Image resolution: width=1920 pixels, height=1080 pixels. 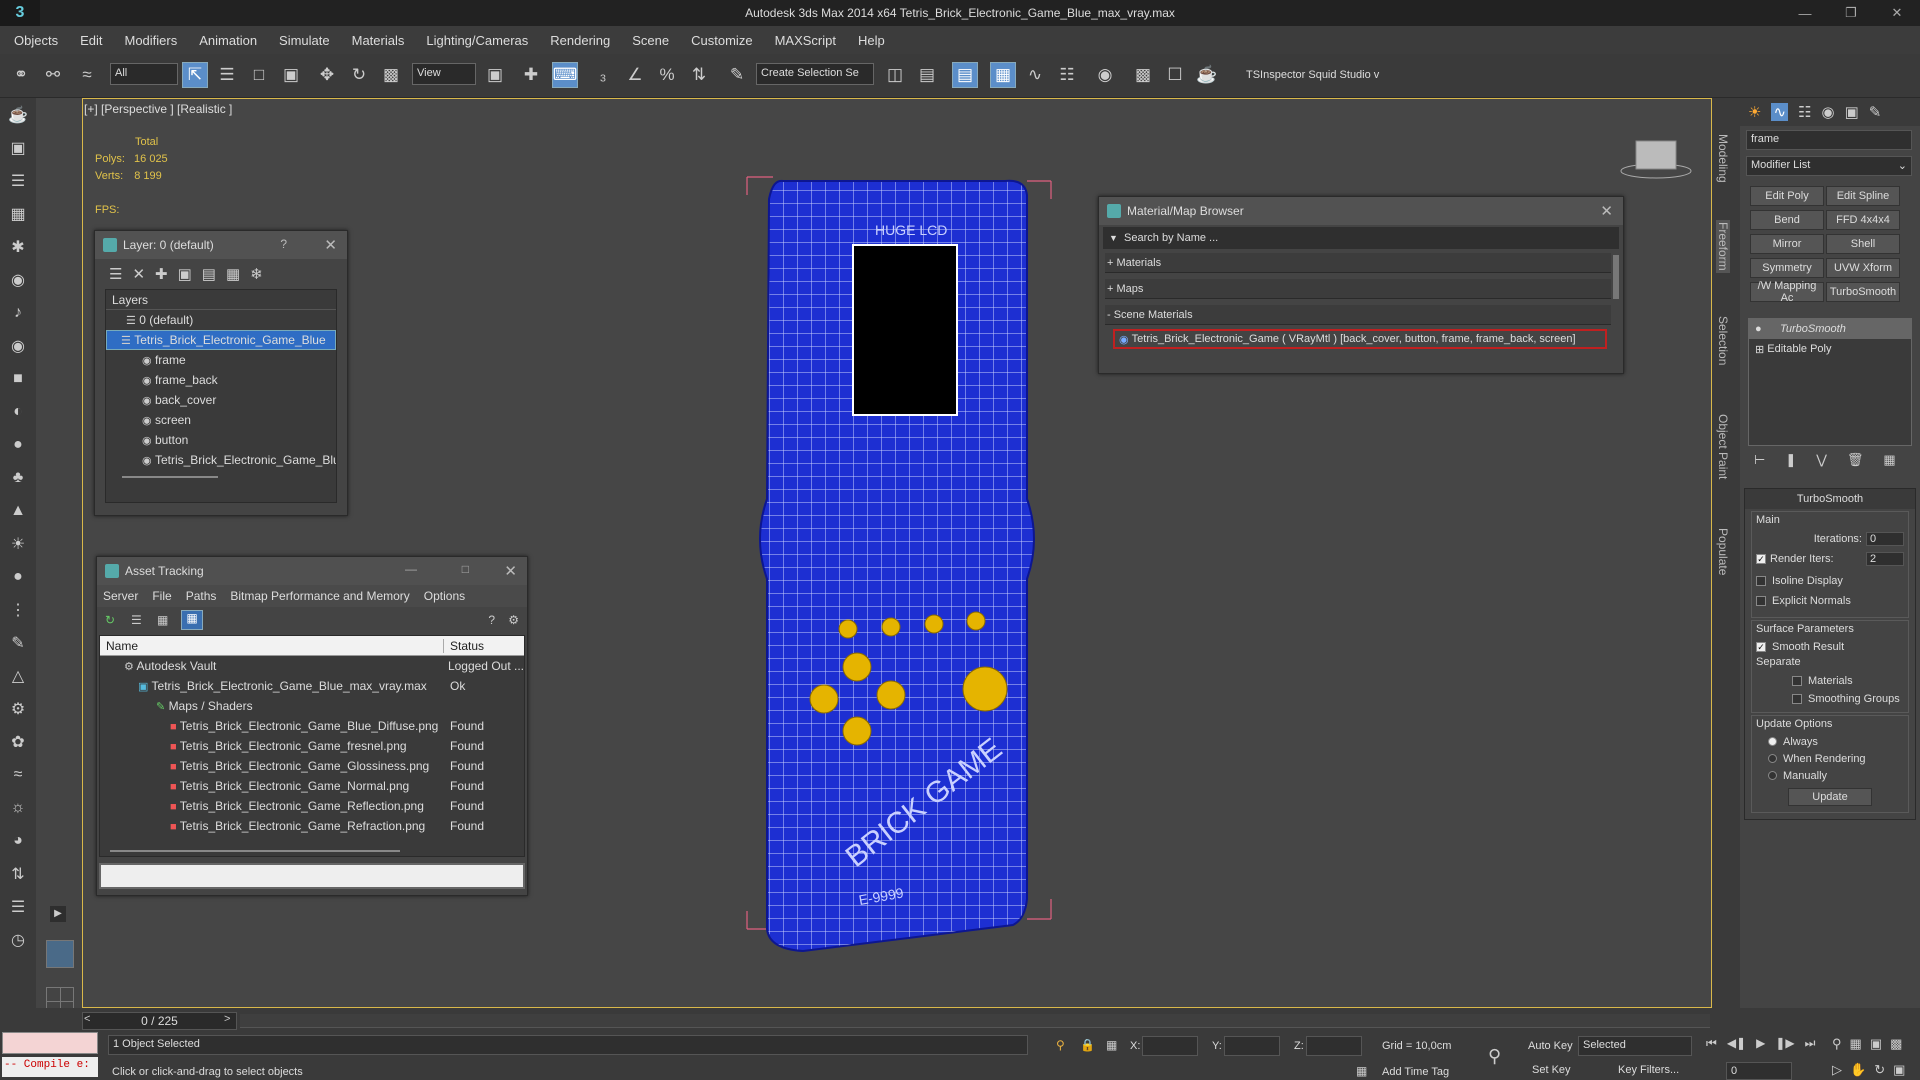 I want to click on ball-icon: ●, so click(x=18, y=576).